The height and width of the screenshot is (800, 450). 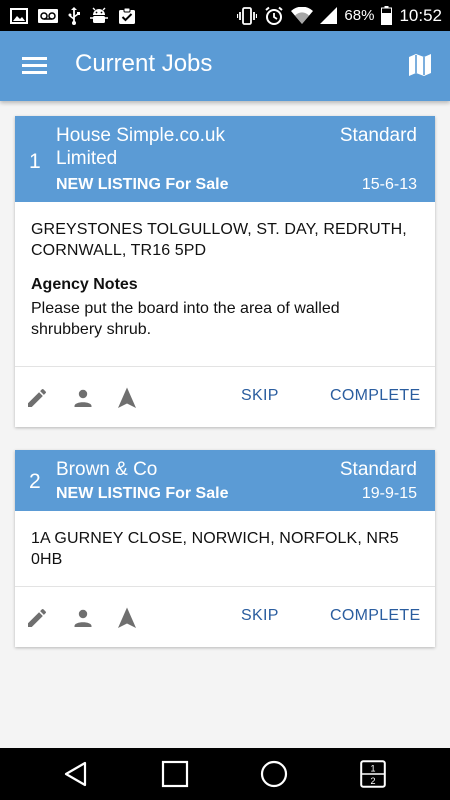 What do you see at coordinates (274, 776) in the screenshot?
I see `home-icon` at bounding box center [274, 776].